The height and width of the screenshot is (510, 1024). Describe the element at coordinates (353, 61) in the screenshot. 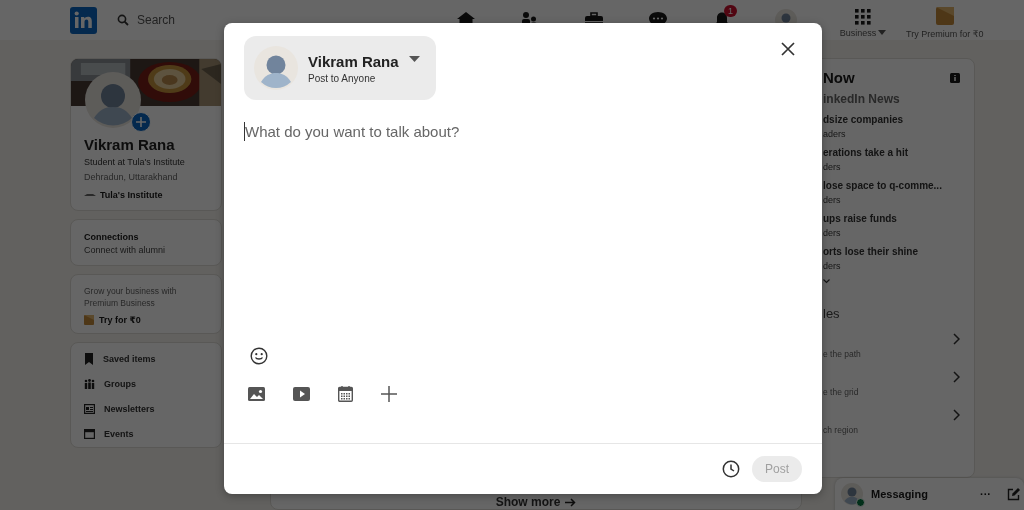

I see `author-name: Vikram Rana` at that location.